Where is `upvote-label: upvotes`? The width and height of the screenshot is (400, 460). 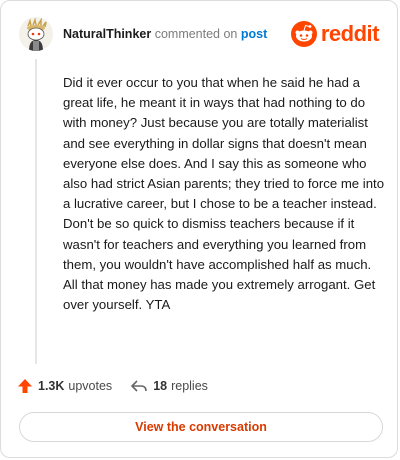 upvote-label: upvotes is located at coordinates (90, 386).